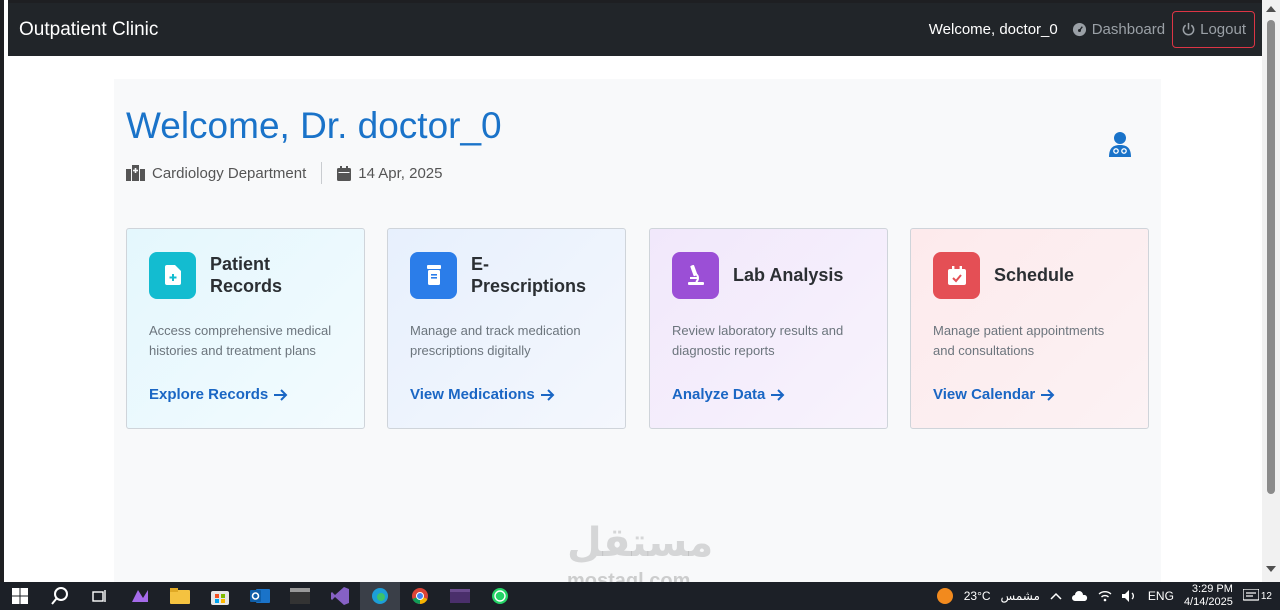 The height and width of the screenshot is (610, 1280). Describe the element at coordinates (180, 596) in the screenshot. I see `file-explorer-icon` at that location.